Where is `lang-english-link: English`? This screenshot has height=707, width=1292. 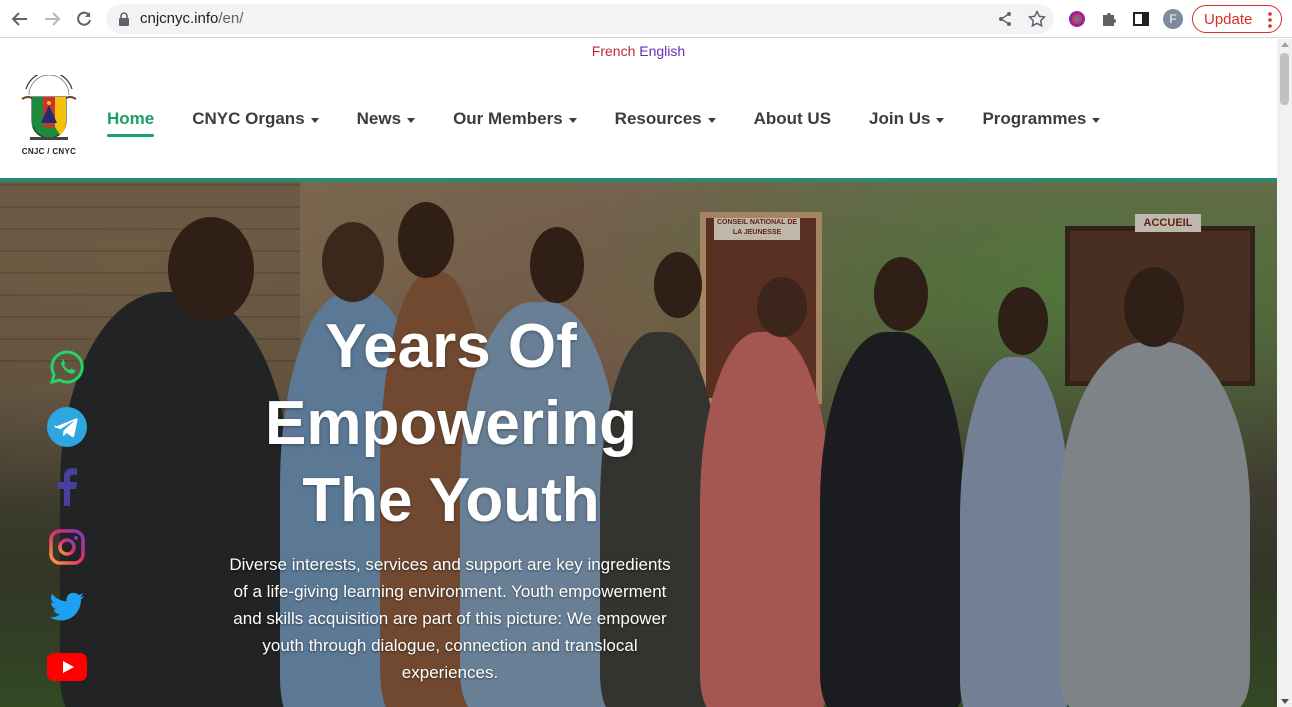 lang-english-link: English is located at coordinates (662, 51).